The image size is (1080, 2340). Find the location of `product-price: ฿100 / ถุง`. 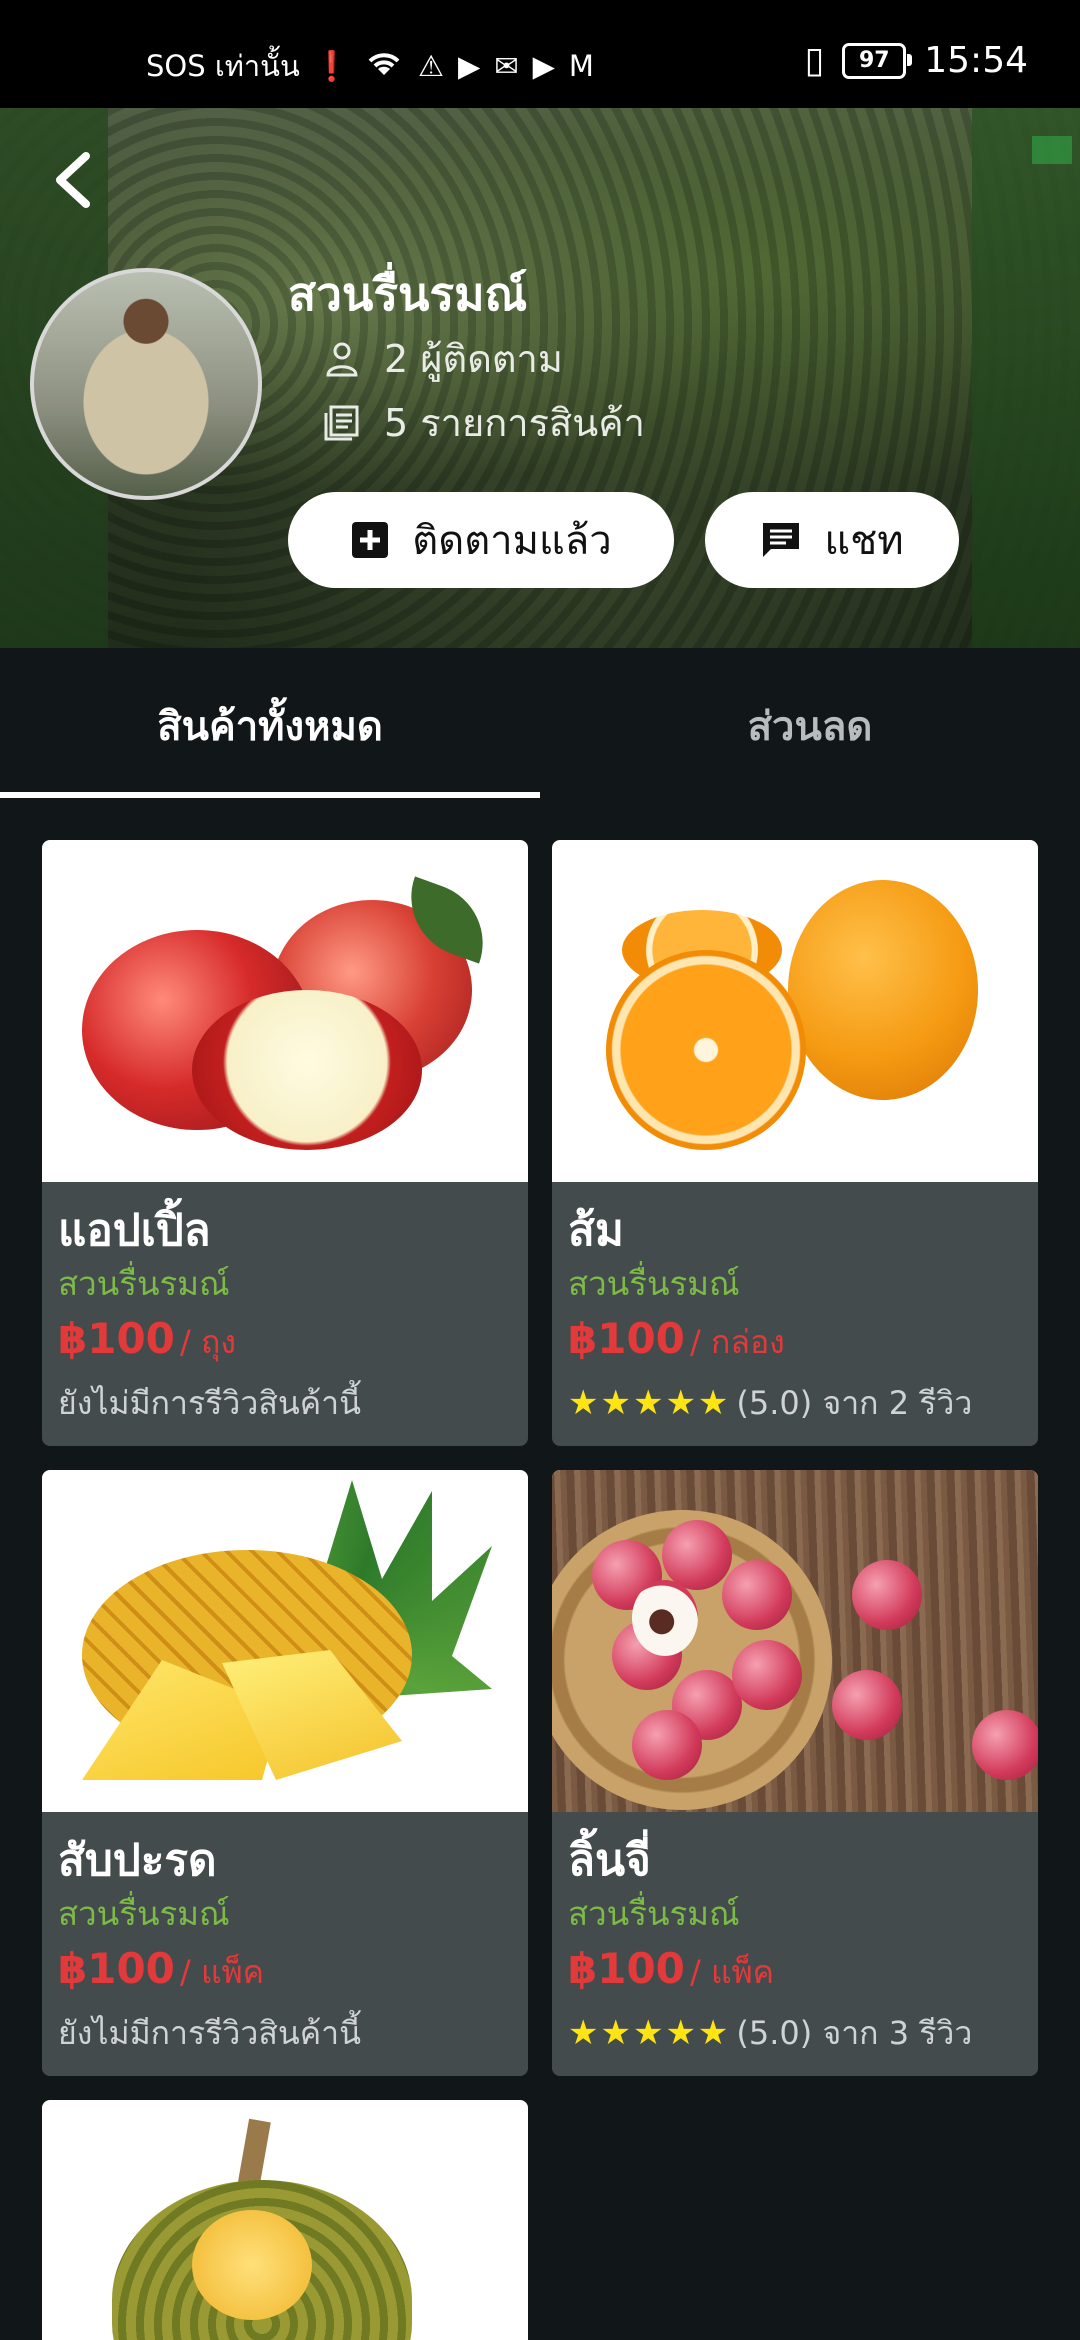

product-price: ฿100 / ถุง is located at coordinates (285, 1343).